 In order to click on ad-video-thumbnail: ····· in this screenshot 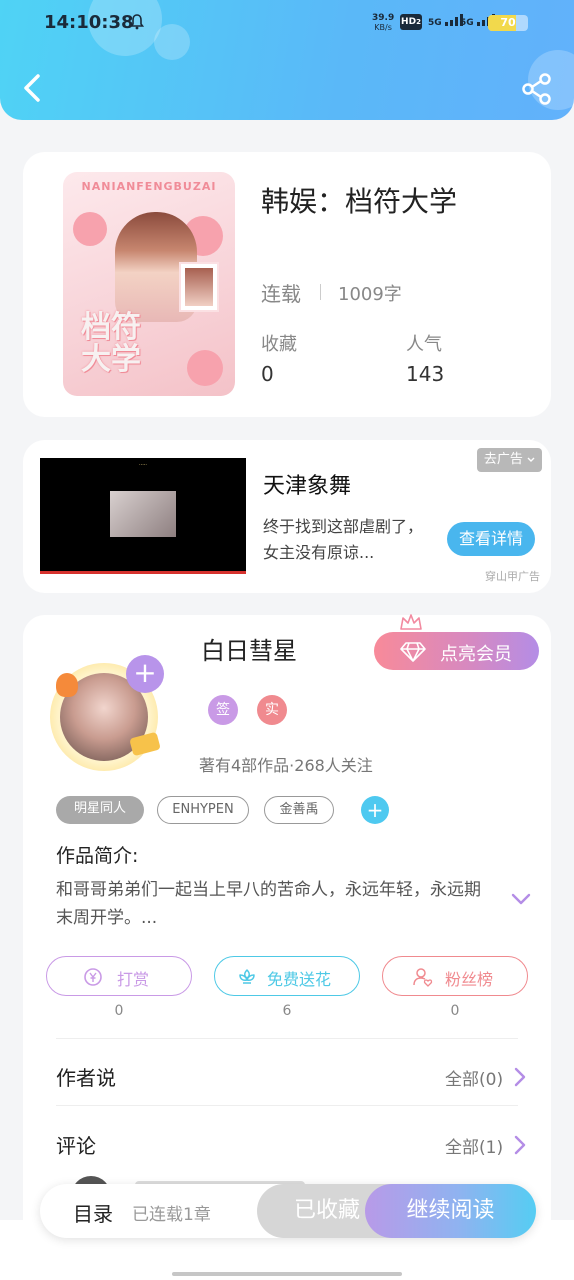, I will do `click(143, 516)`.